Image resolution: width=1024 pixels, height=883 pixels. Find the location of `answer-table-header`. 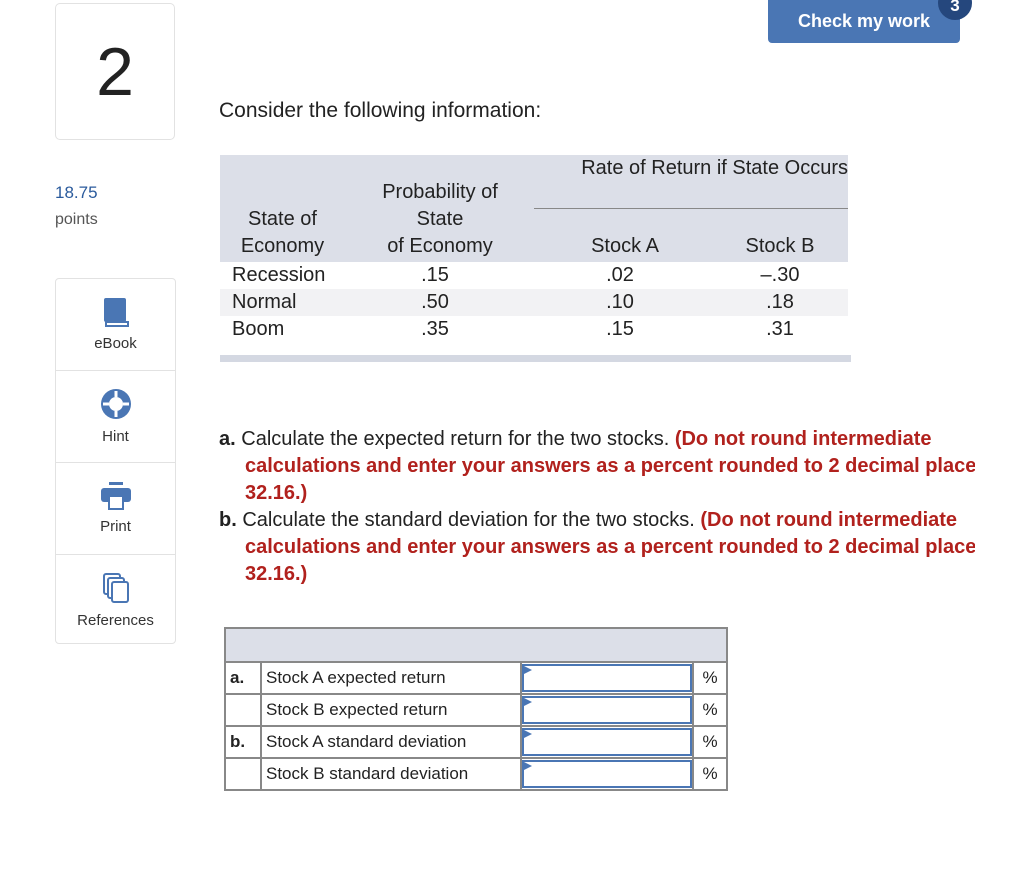

answer-table-header is located at coordinates (476, 645).